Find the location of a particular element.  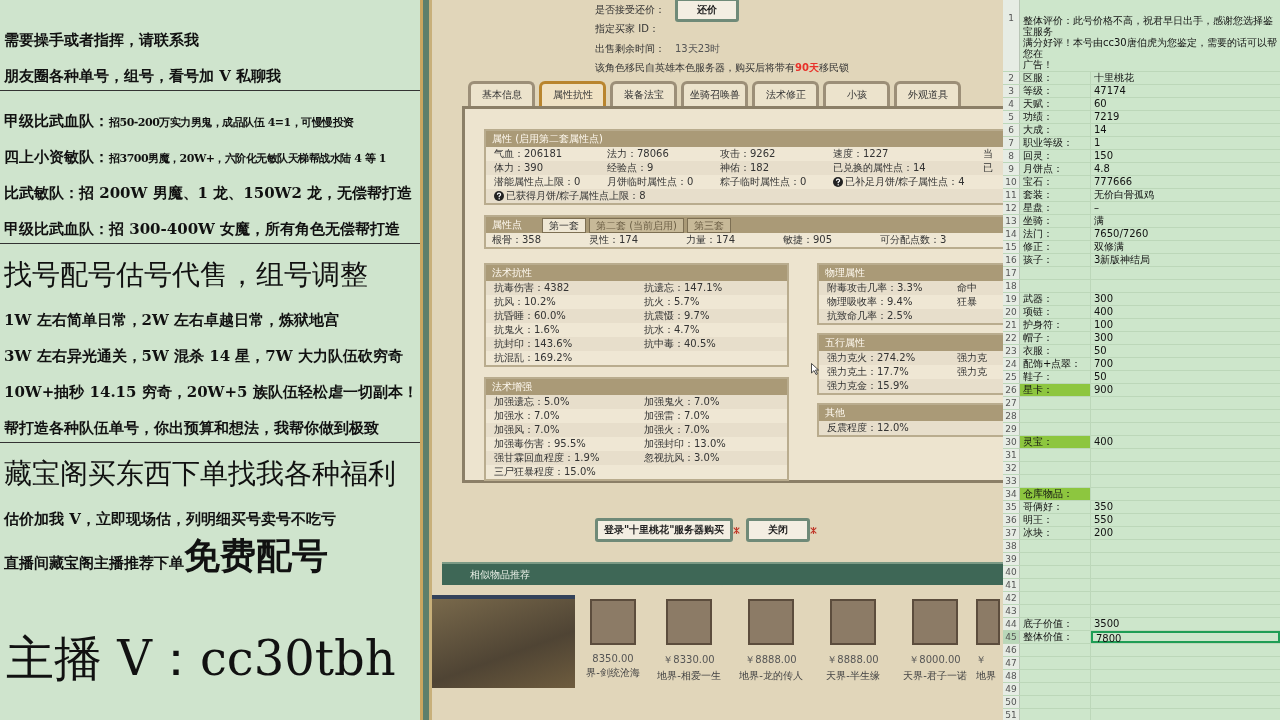

table-cell-text: 整体价值： is located at coordinates (1048, 637).